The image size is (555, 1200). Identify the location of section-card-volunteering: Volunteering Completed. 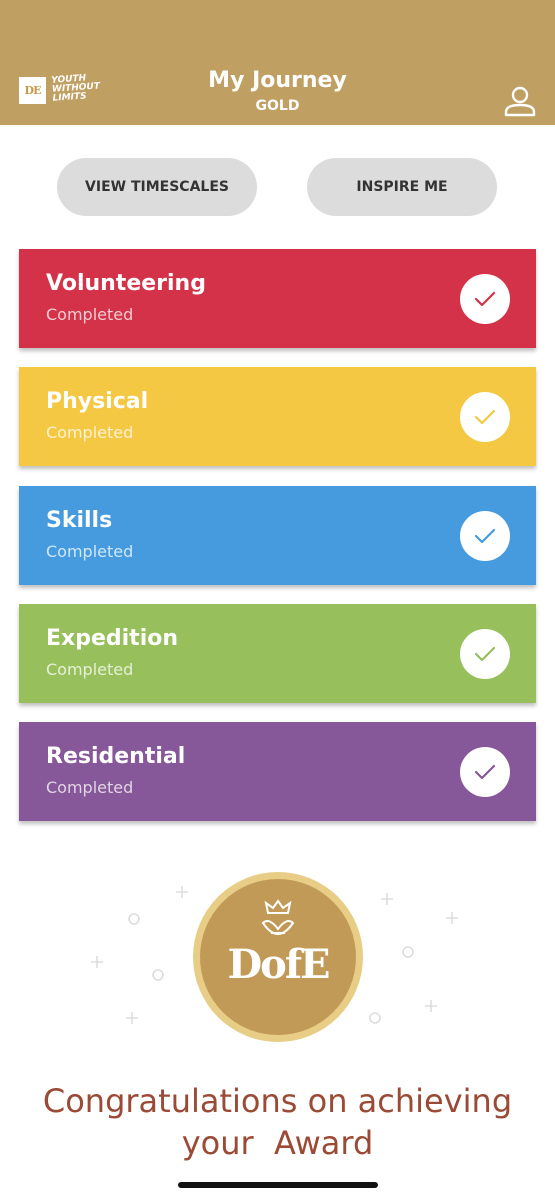
(277, 298).